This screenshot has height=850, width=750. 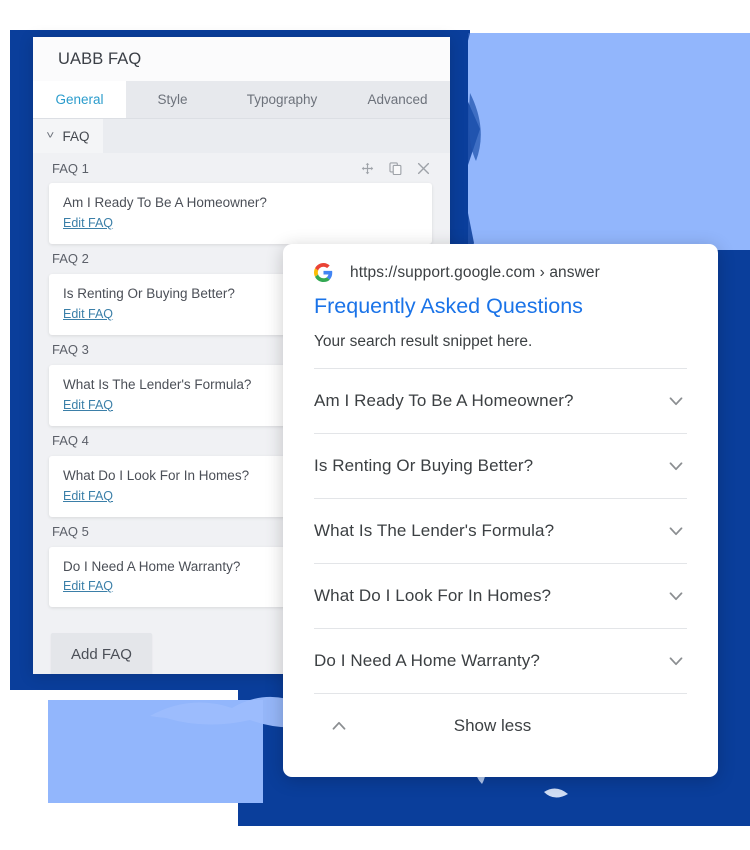 I want to click on settings-tab-bar: General Style Typography Advanced, so click(x=241, y=100).